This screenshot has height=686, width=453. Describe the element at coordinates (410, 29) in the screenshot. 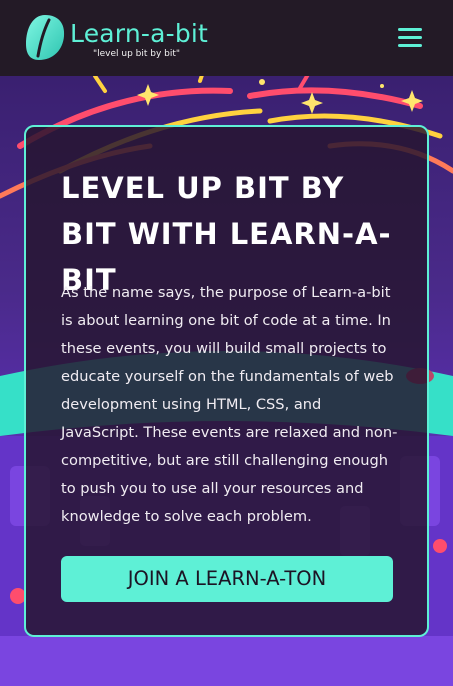

I see `hamburger-menu-icon` at that location.